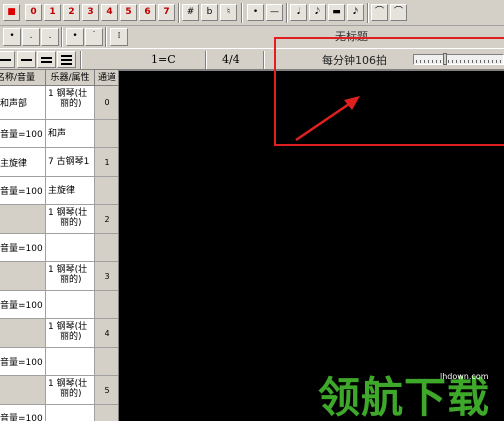 The width and height of the screenshot is (504, 421). I want to click on instrument-text: 和声, so click(57, 133).